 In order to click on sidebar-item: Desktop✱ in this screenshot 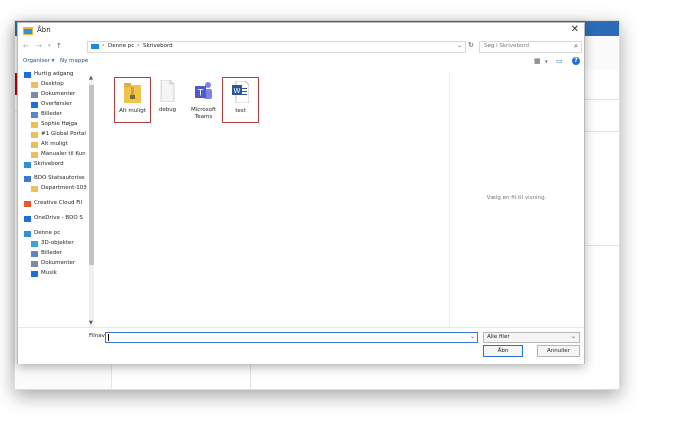, I will do `click(60, 85)`.